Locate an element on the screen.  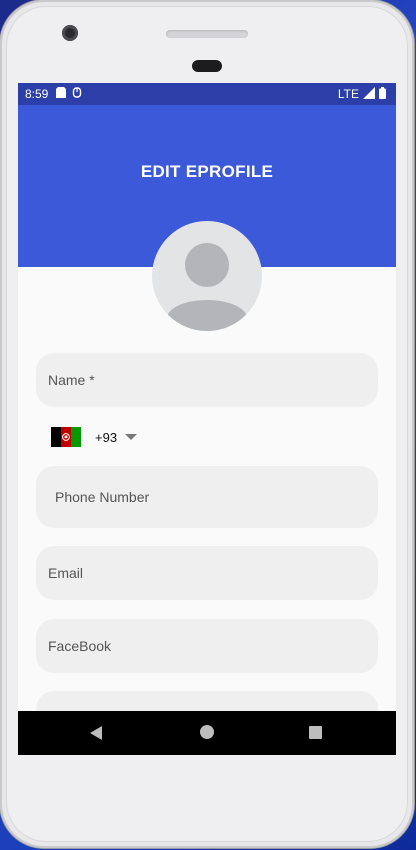
country-code-picker: +93 is located at coordinates (94, 437).